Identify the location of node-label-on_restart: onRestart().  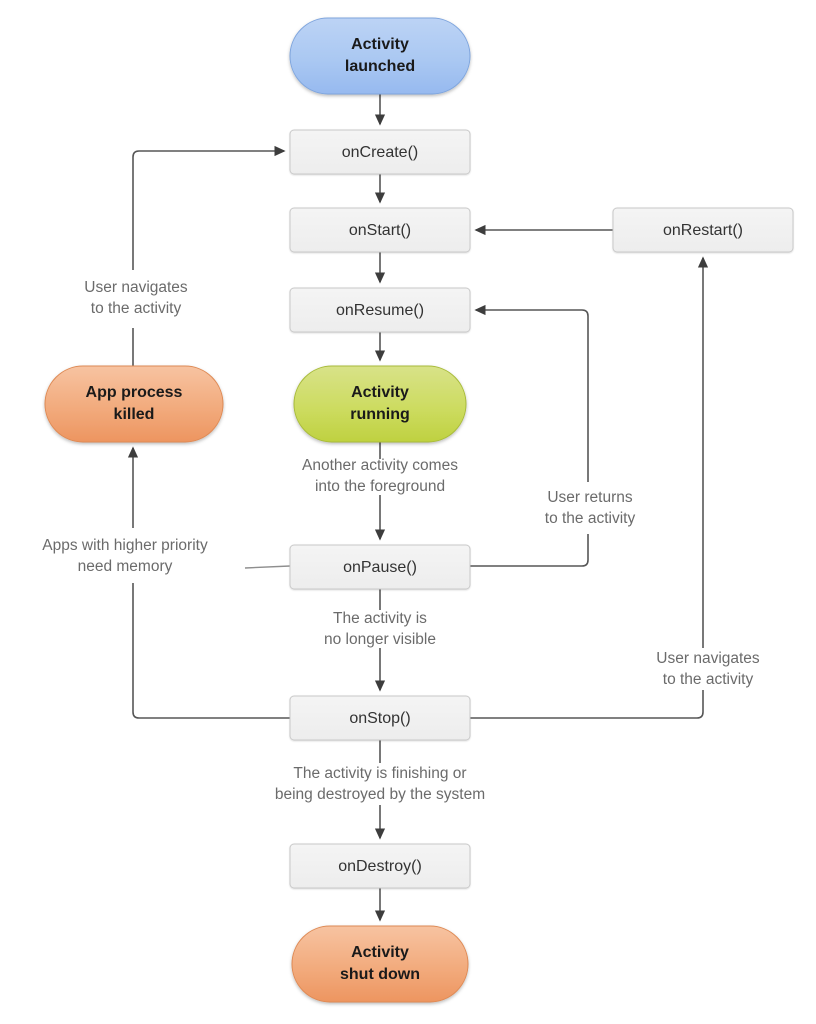
(703, 230).